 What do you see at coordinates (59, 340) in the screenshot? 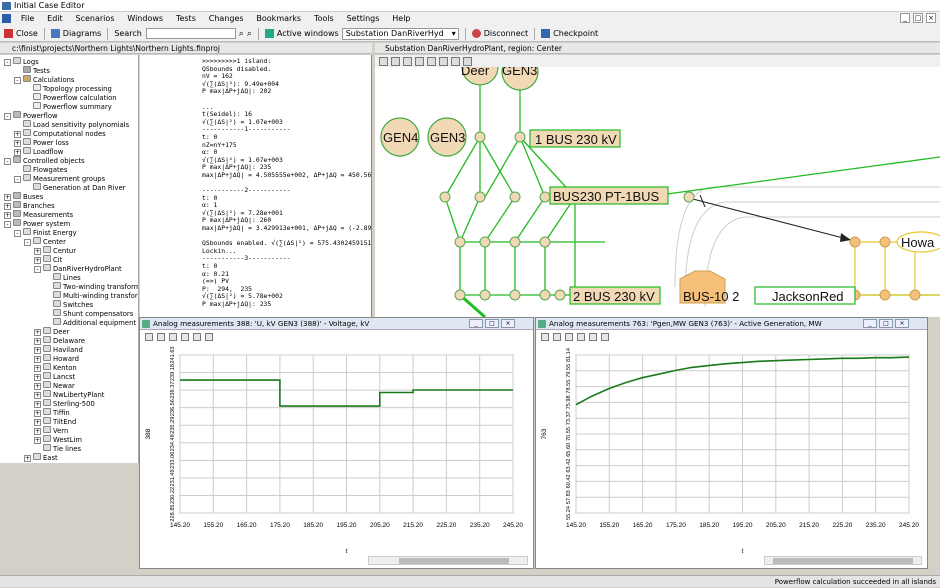
I see `tree-item: + Delaware` at bounding box center [59, 340].